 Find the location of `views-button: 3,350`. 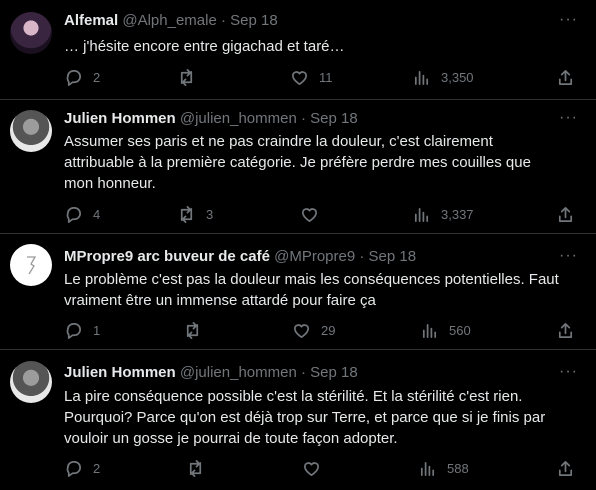

views-button: 3,350 is located at coordinates (443, 77).